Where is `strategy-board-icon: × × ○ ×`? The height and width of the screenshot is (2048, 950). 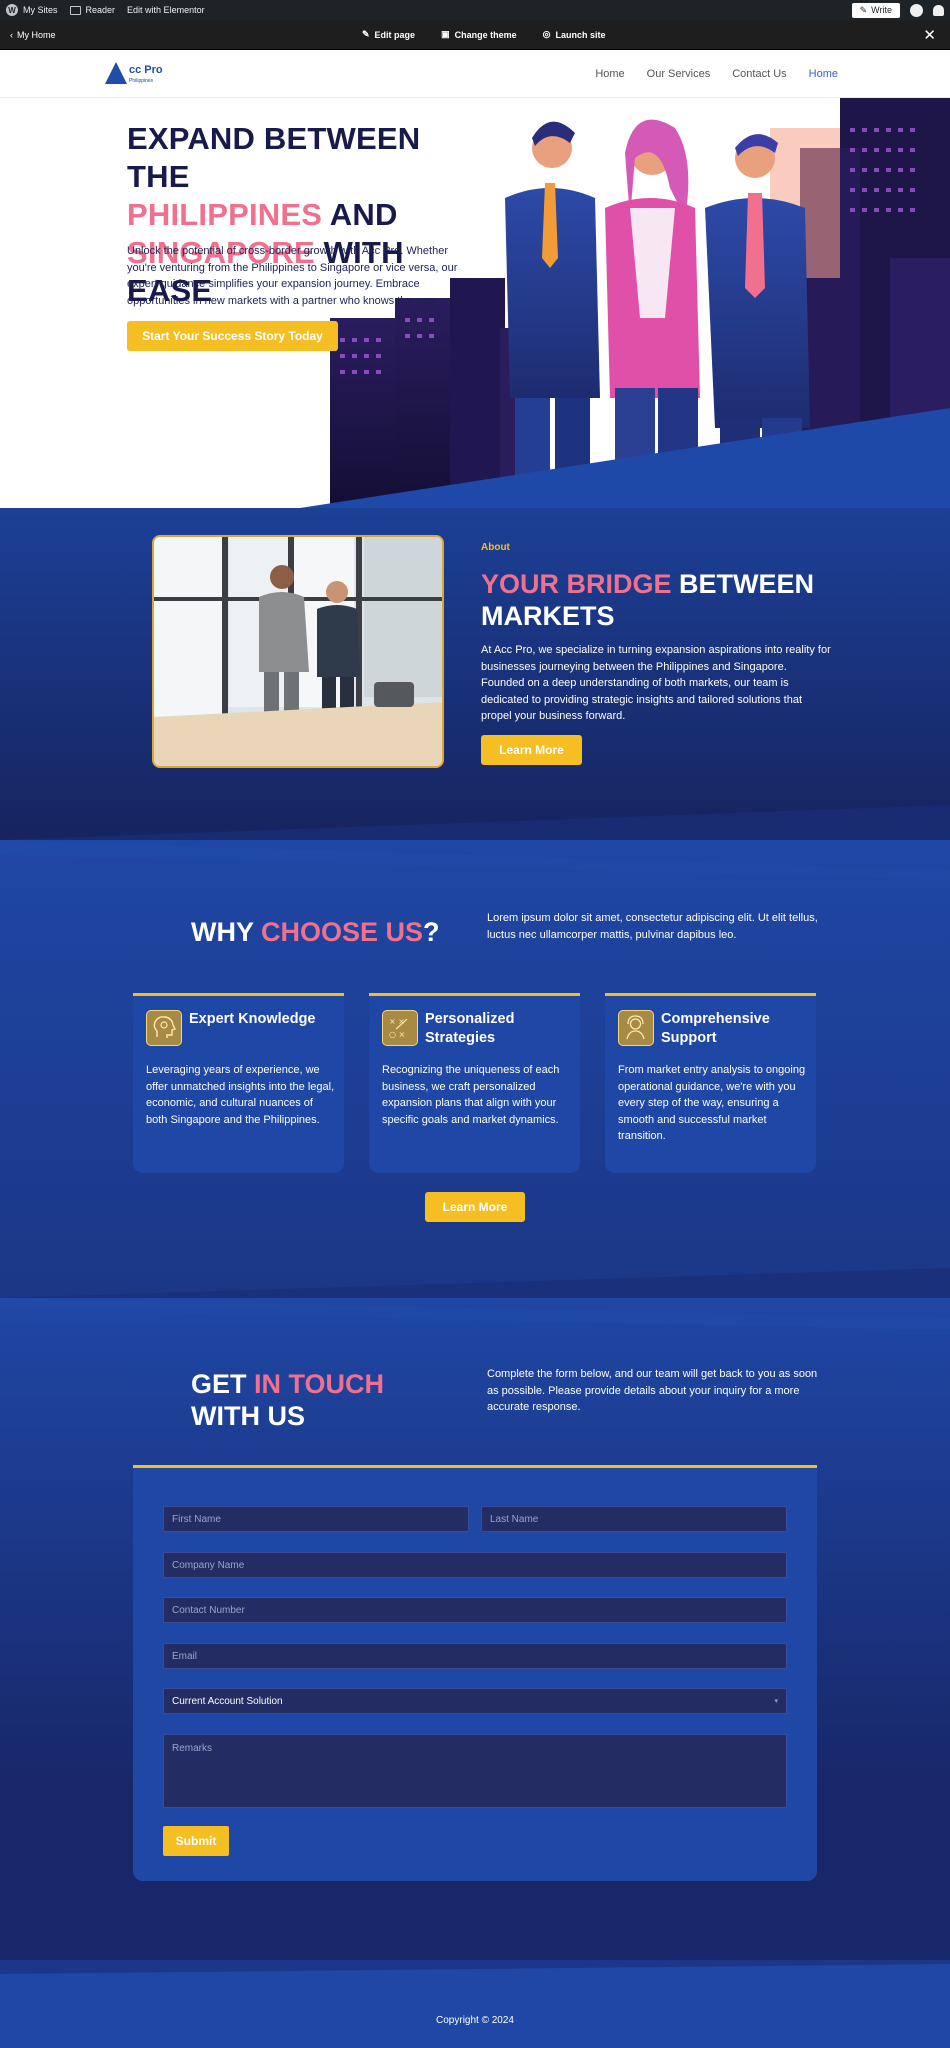
strategy-board-icon: × × ○ × is located at coordinates (400, 1028).